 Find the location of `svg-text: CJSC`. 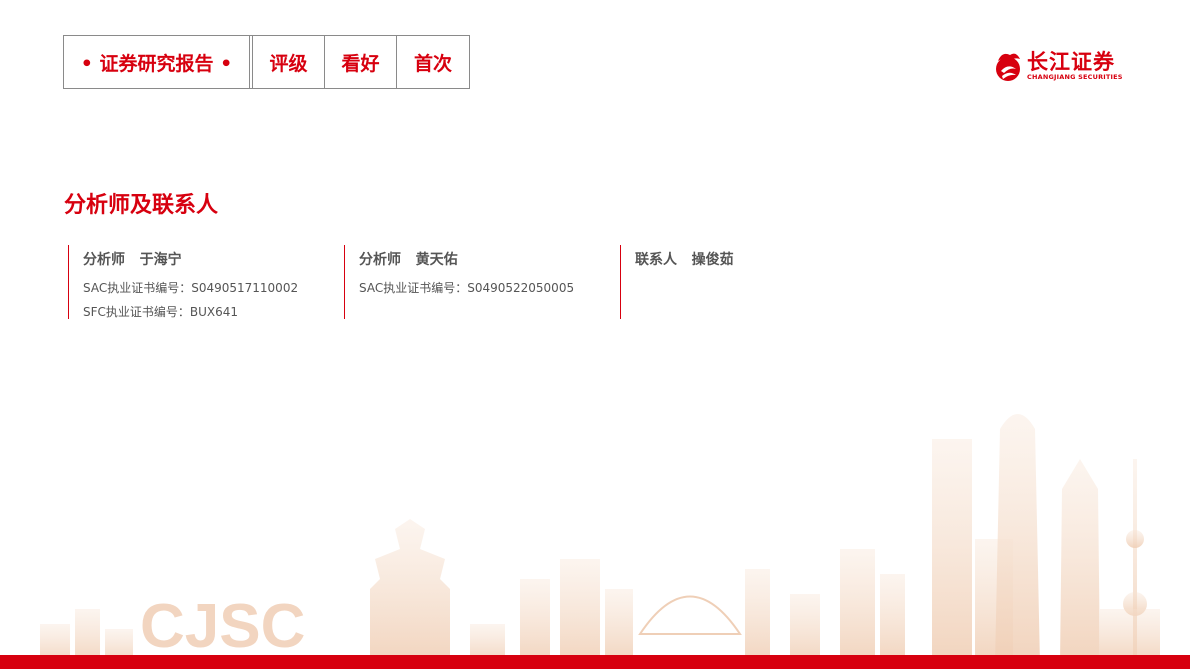

svg-text: CJSC is located at coordinates (222, 626).